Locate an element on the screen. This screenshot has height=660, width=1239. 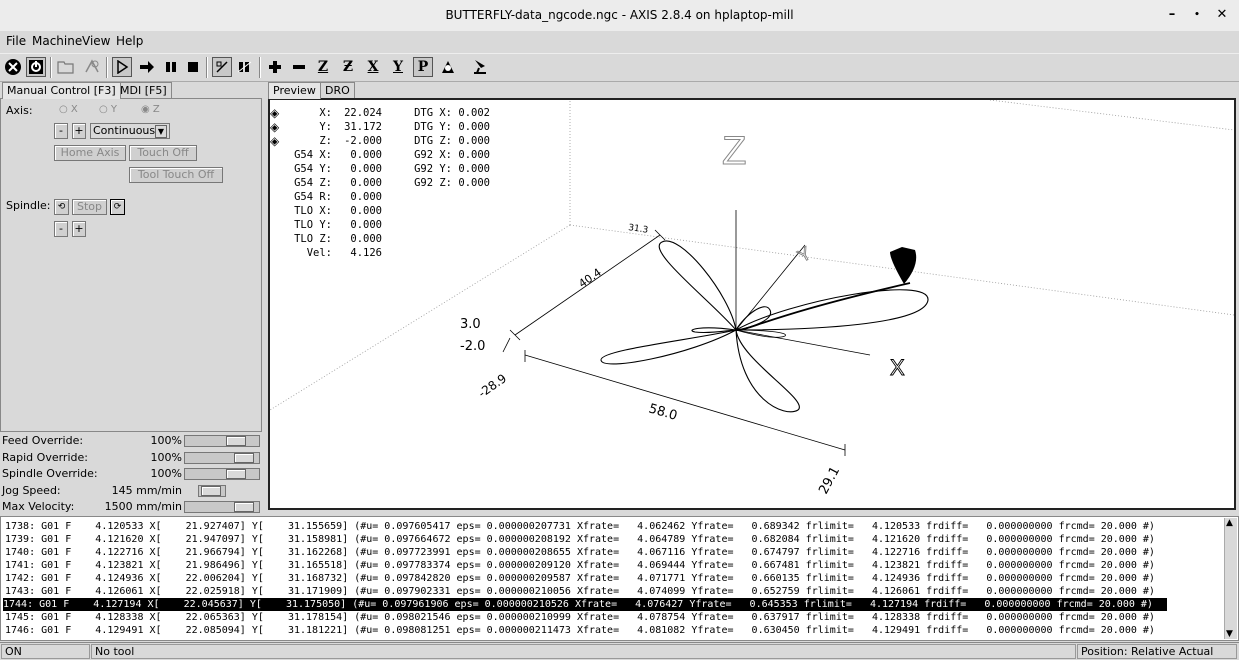
spindle-stop-button: Stop is located at coordinates (89, 207).